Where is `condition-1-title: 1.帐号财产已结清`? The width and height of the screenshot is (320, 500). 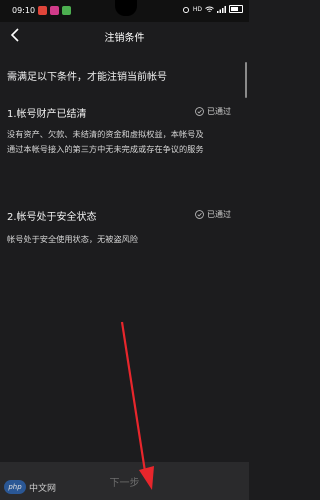
condition-1-title: 1.帐号财产已结清 is located at coordinates (47, 114).